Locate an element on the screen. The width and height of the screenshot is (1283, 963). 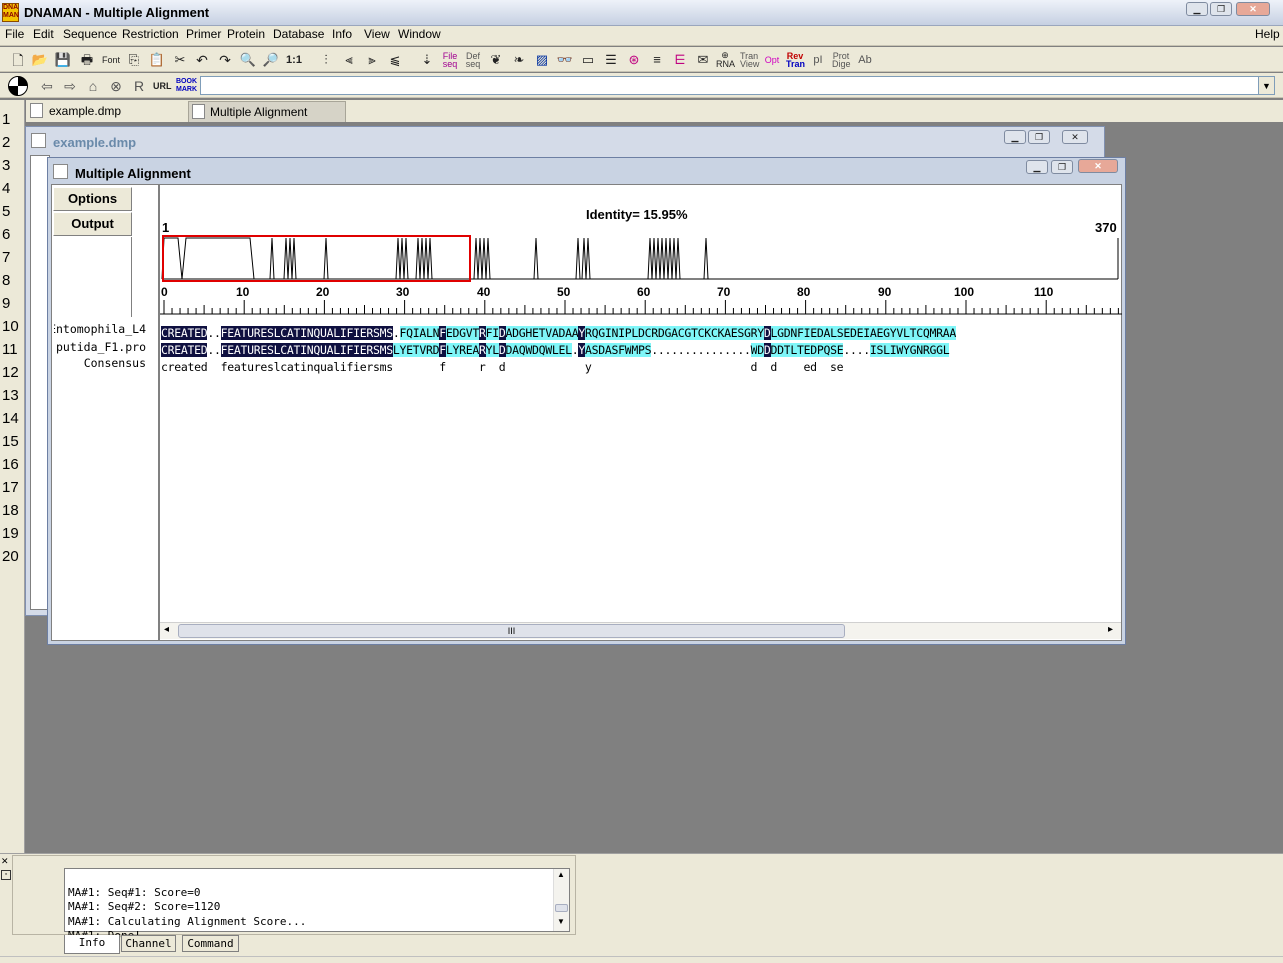
redo-icon: ↷ is located at coordinates (225, 60).